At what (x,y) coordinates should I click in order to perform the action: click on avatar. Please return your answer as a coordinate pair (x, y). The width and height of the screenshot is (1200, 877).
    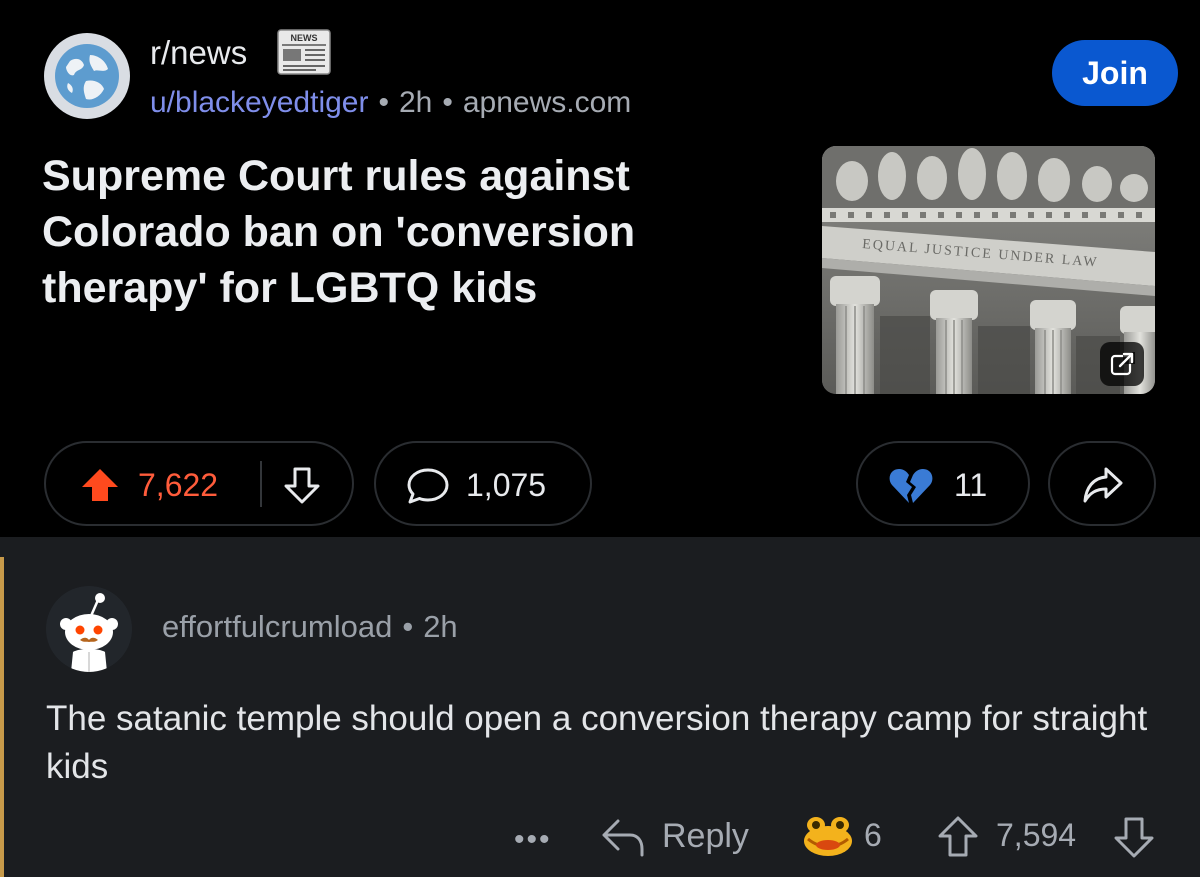
    Looking at the image, I should click on (89, 629).